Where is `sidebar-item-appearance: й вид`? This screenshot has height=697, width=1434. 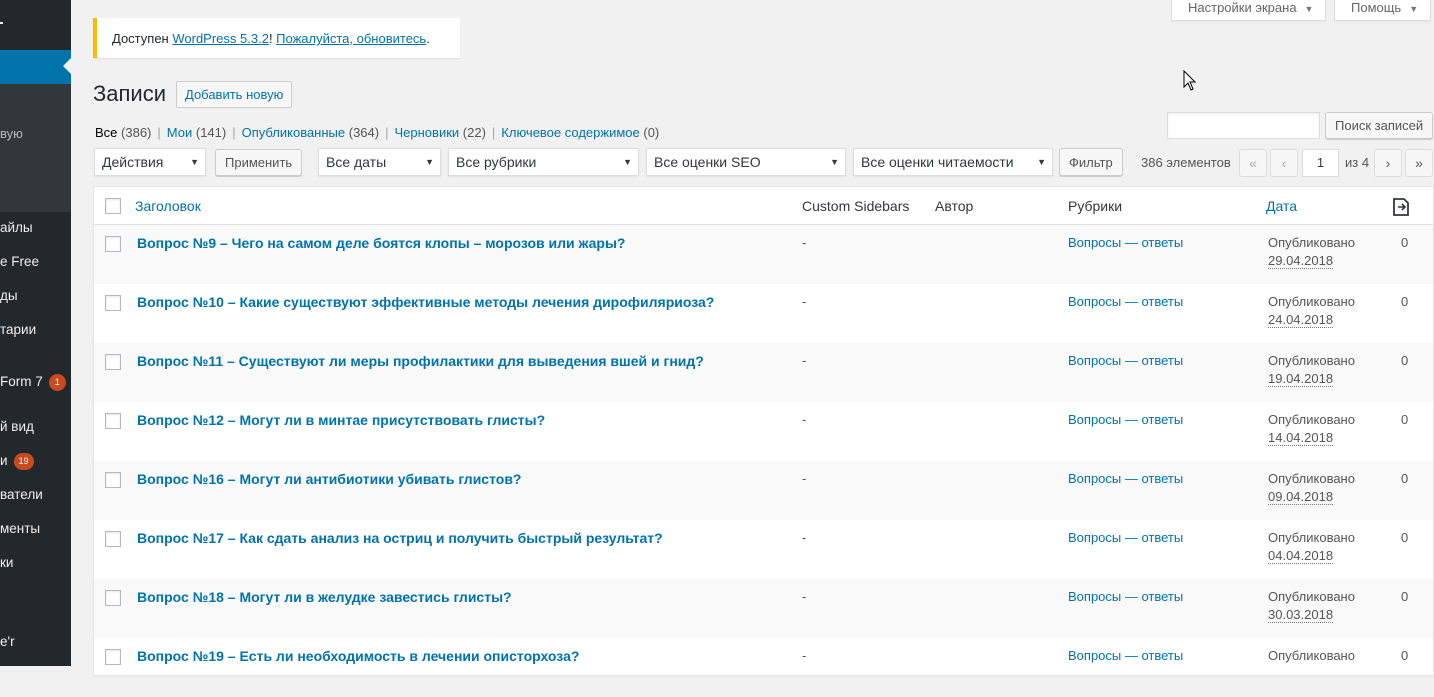
sidebar-item-appearance: й вид is located at coordinates (17, 426).